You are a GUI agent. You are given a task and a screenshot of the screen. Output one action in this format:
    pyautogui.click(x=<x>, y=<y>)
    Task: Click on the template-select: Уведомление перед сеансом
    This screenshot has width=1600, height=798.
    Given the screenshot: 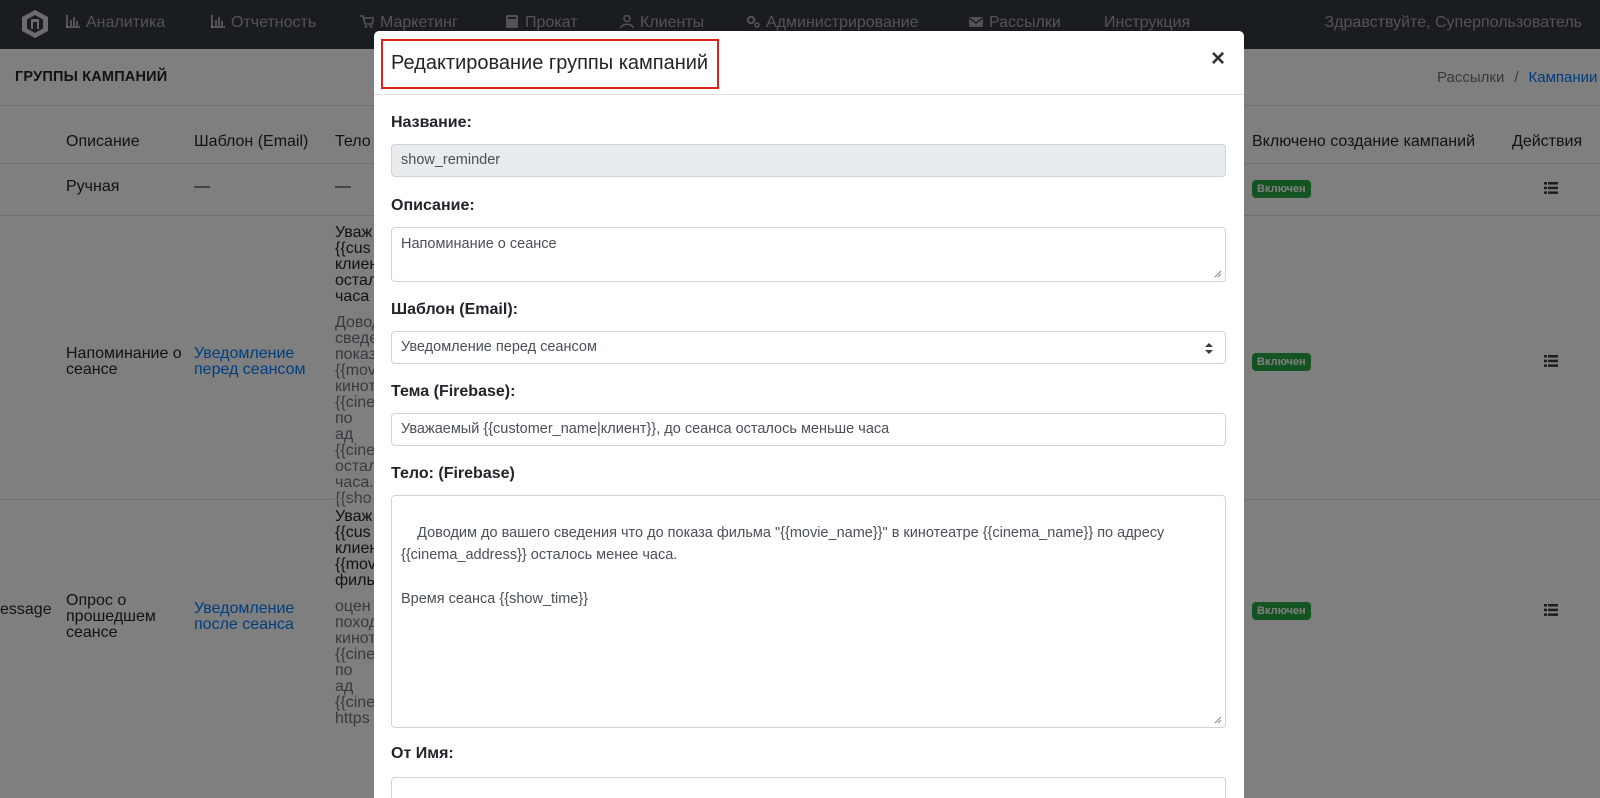 What is the action you would take?
    pyautogui.click(x=808, y=347)
    